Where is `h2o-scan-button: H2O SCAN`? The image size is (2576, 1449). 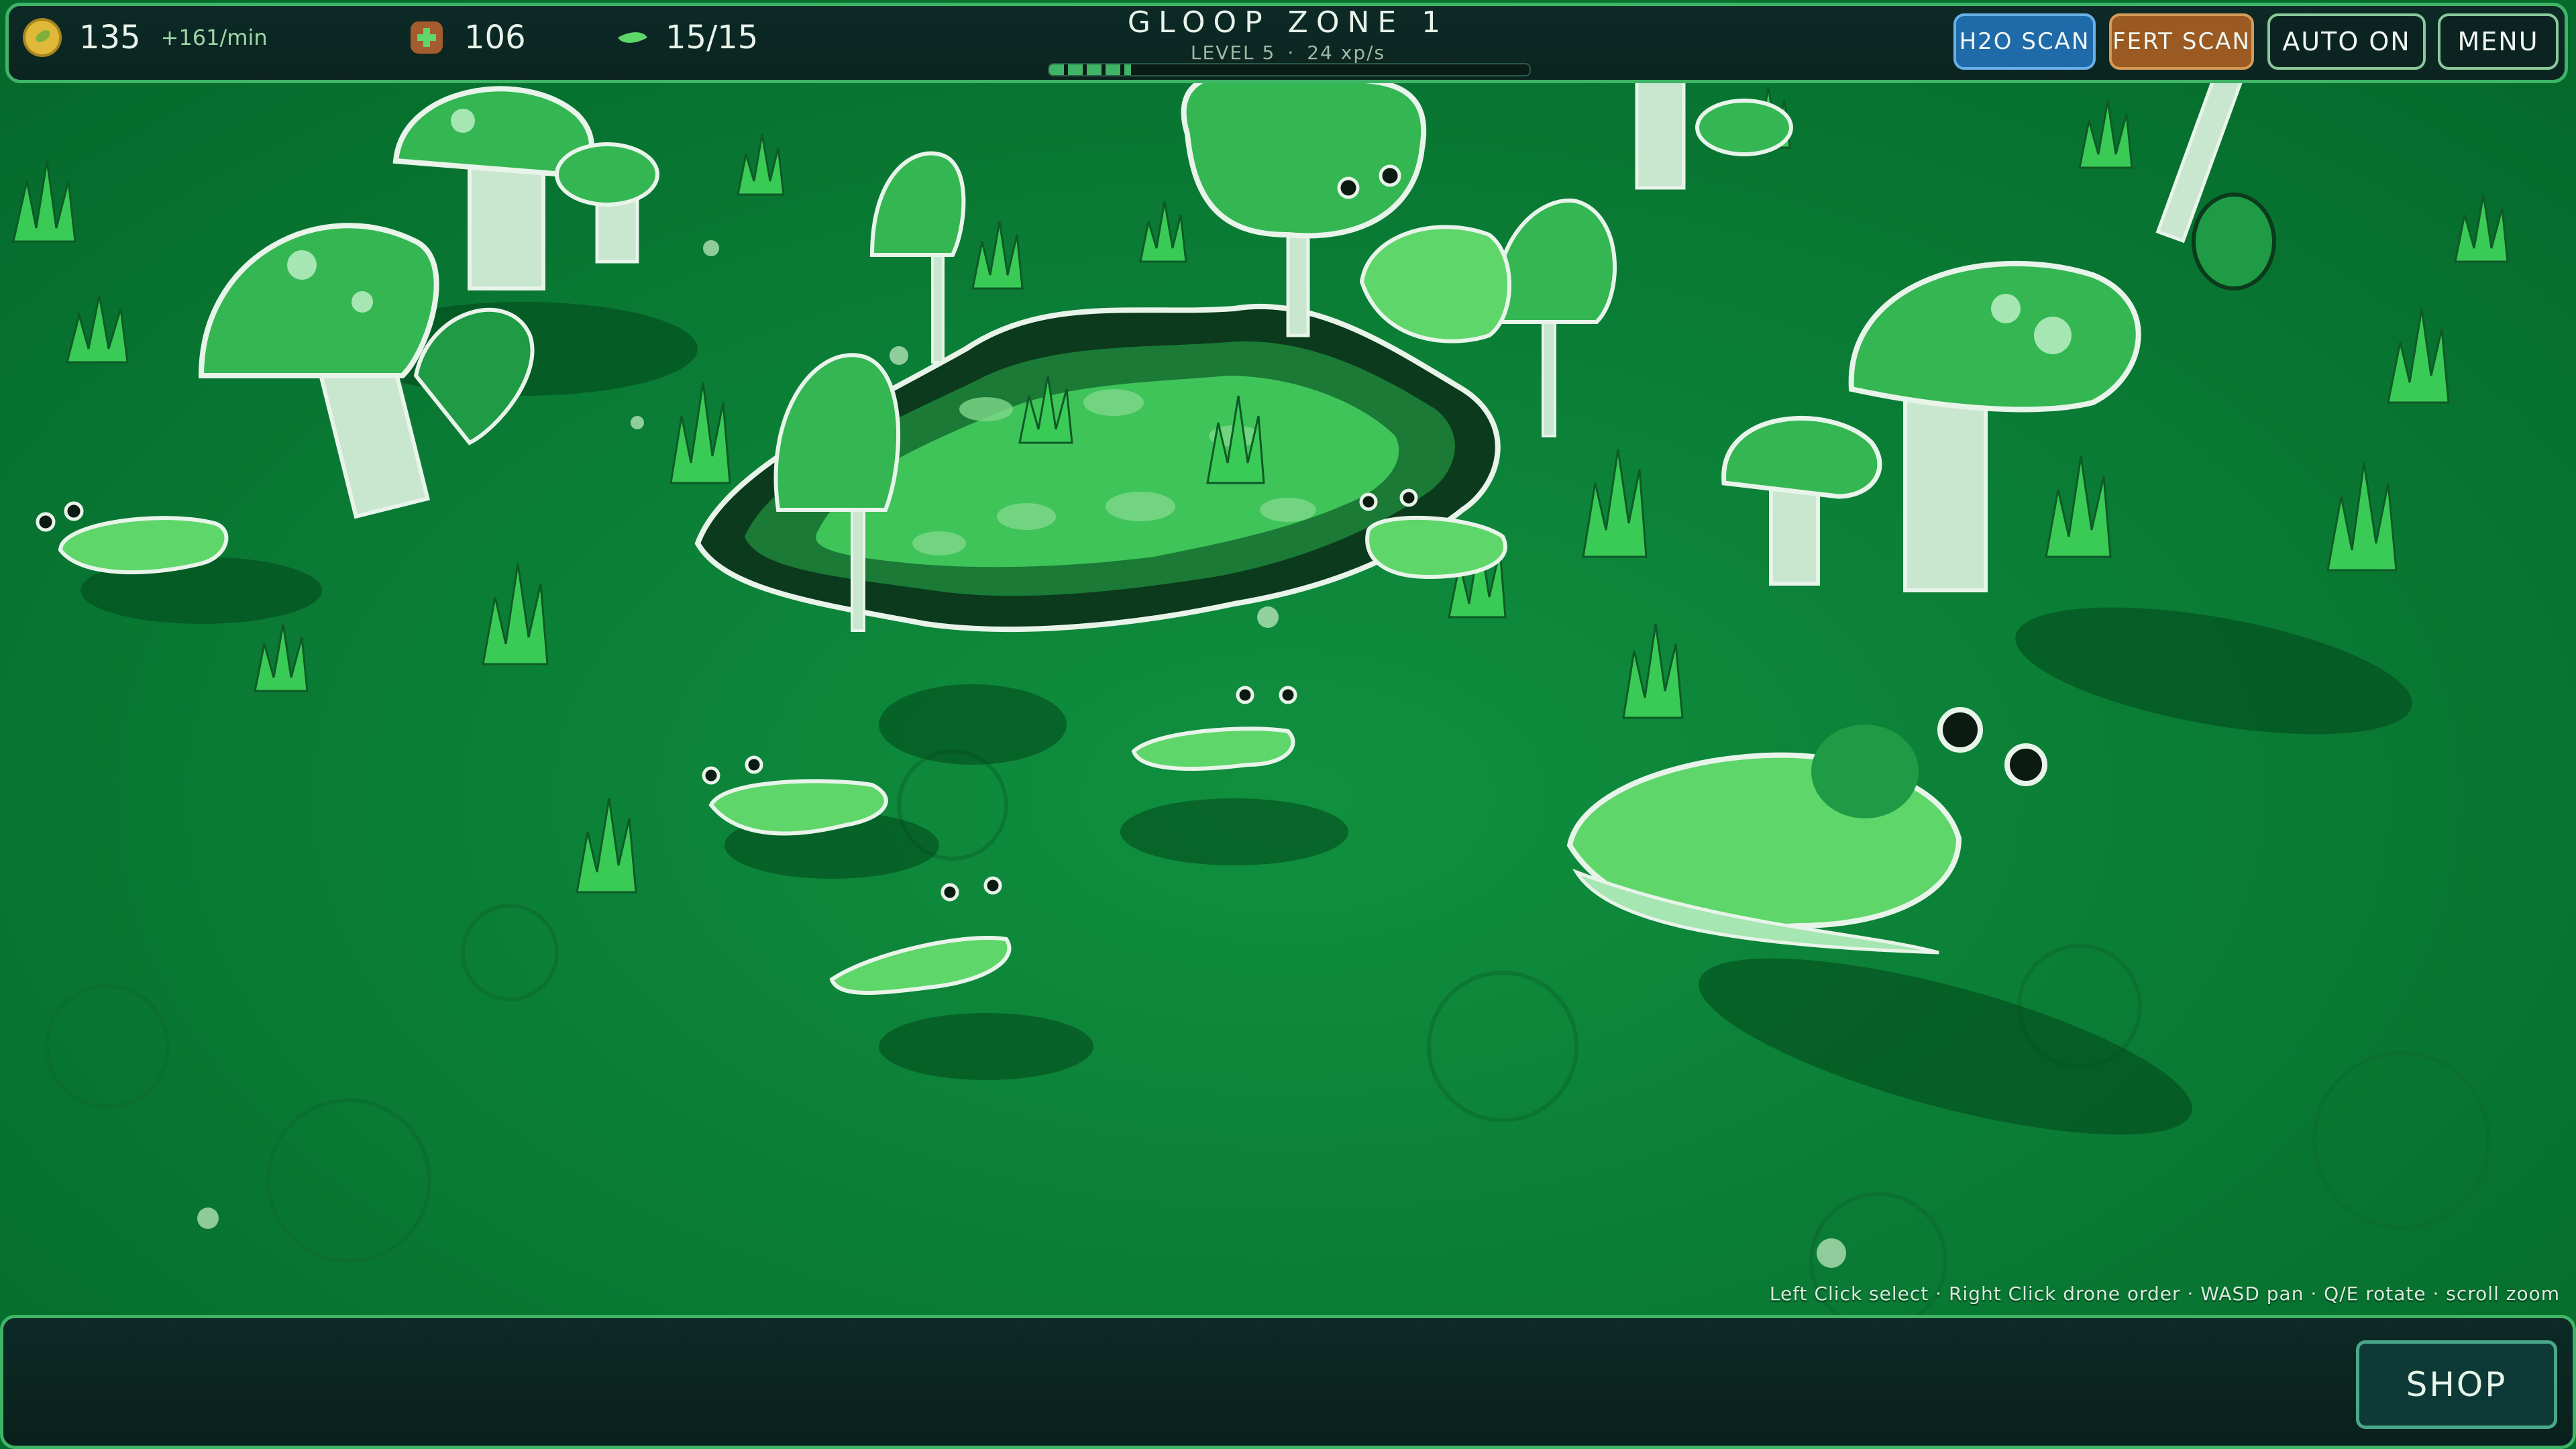
h2o-scan-button: H2O SCAN is located at coordinates (2024, 41).